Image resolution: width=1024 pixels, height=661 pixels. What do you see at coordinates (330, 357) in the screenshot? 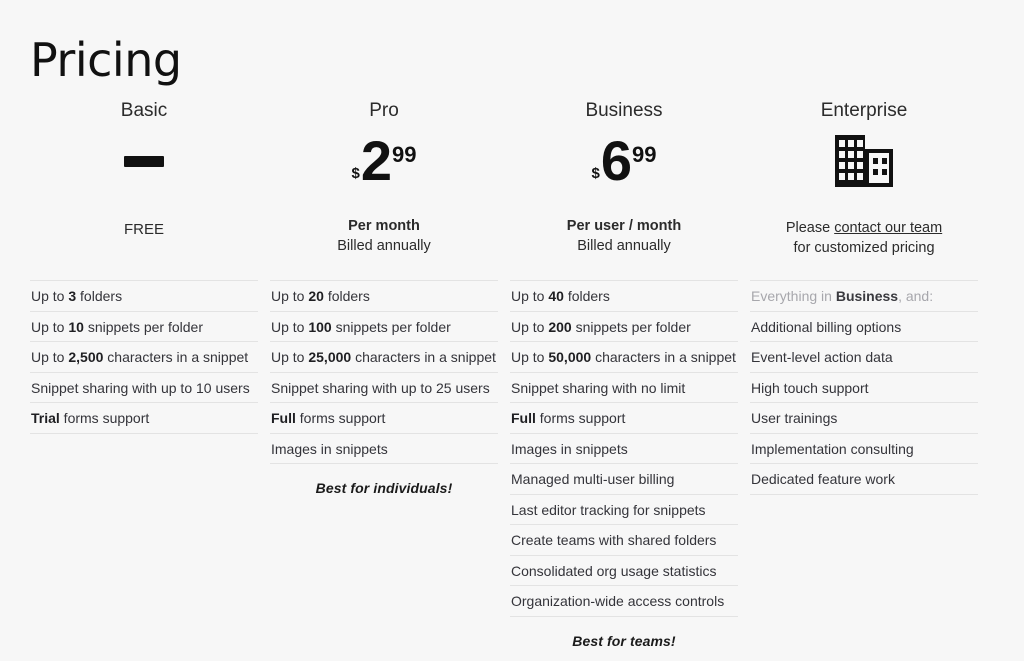
I see `feature-text-strong: 25,000` at bounding box center [330, 357].